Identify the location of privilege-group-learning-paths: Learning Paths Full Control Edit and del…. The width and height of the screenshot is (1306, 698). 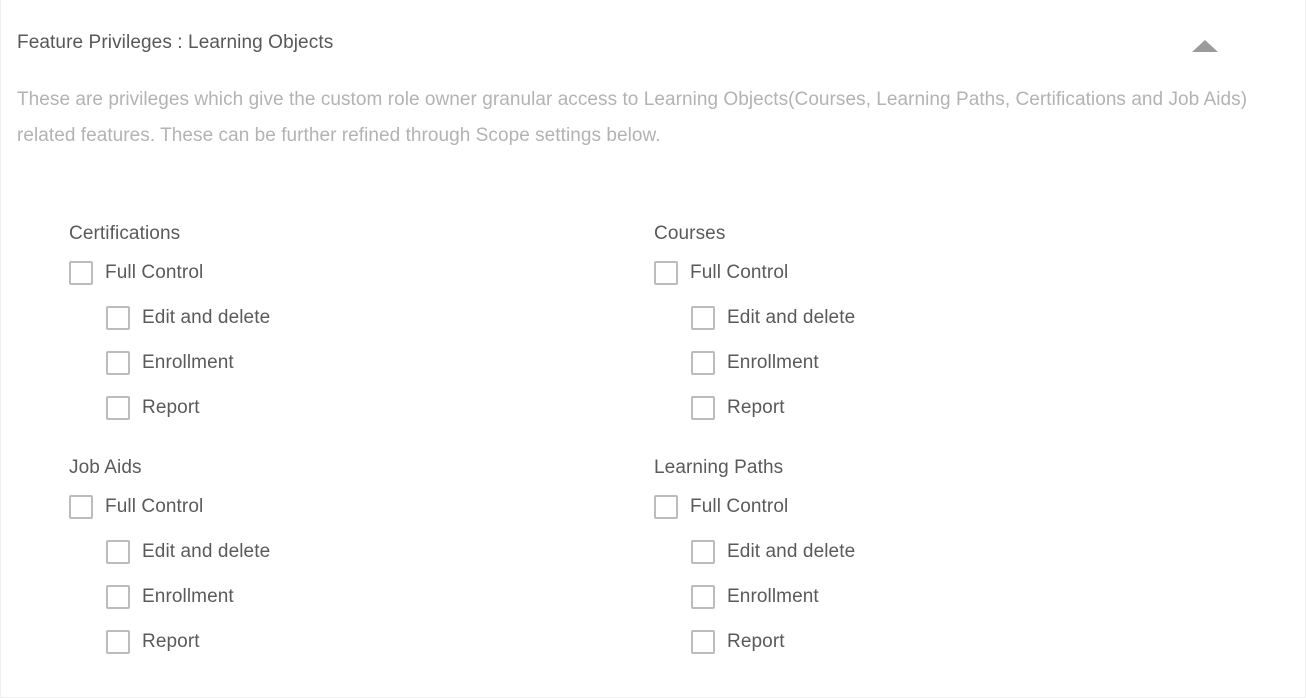
(934, 555).